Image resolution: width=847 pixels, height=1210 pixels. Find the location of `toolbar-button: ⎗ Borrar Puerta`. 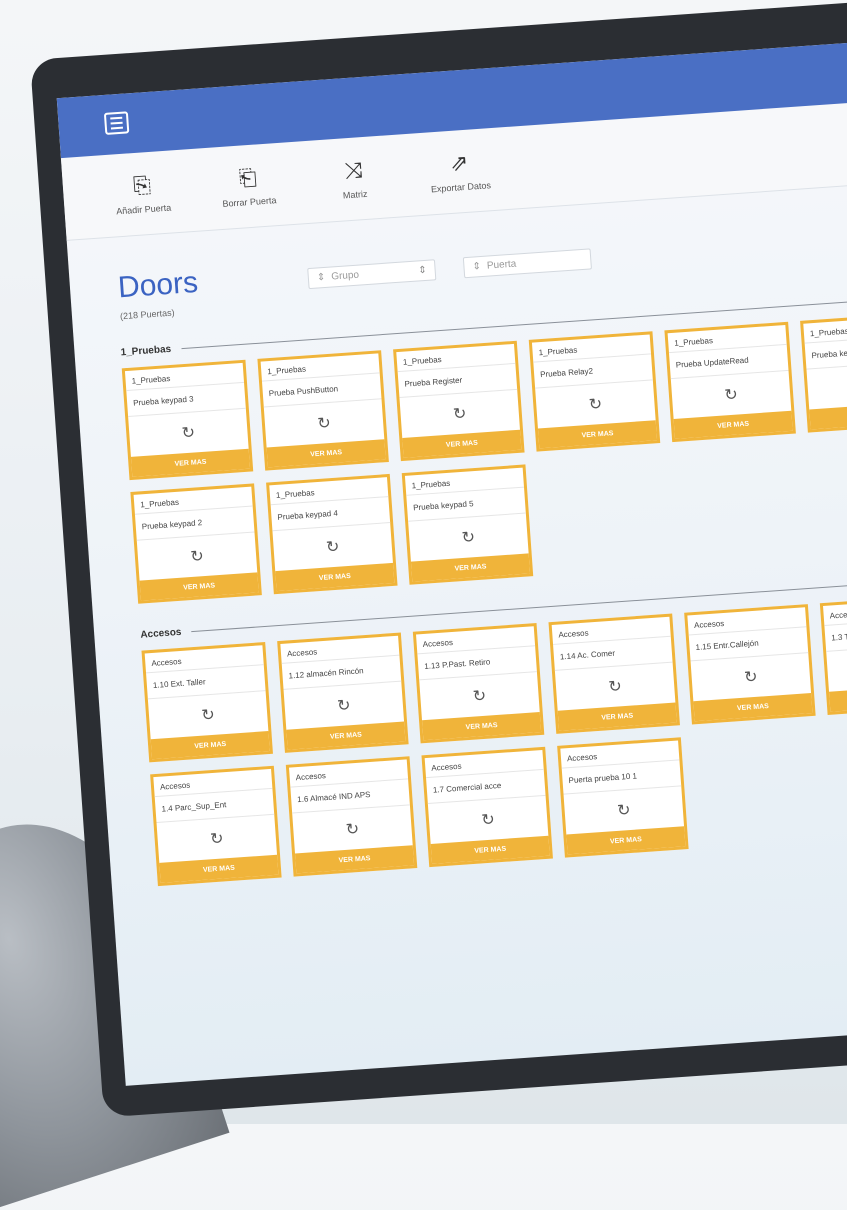

toolbar-button: ⎗ Borrar Puerta is located at coordinates (248, 186).